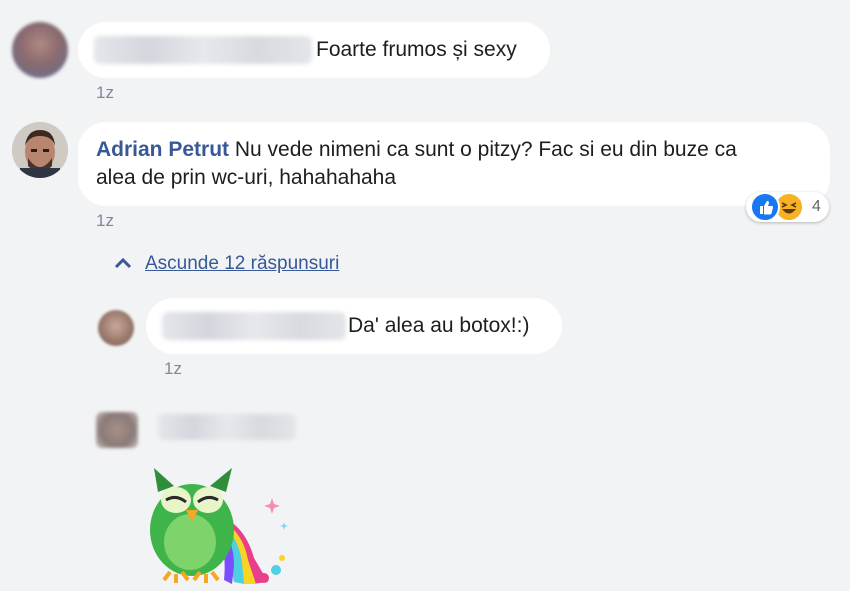 Image resolution: width=850 pixels, height=591 pixels. I want to click on owl-sticker, so click(217, 524).